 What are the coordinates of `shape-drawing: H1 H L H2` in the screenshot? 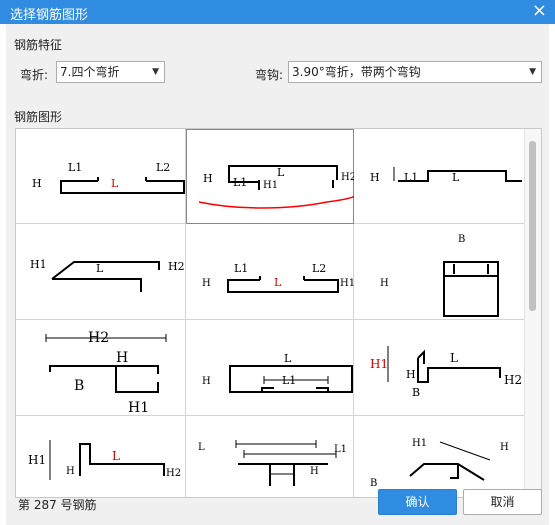 It's located at (104, 460).